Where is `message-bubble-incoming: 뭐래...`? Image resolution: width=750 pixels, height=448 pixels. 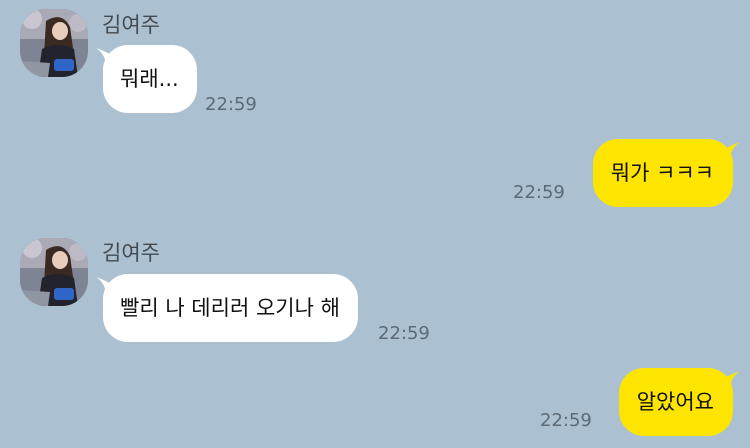
message-bubble-incoming: 뭐래... is located at coordinates (150, 79).